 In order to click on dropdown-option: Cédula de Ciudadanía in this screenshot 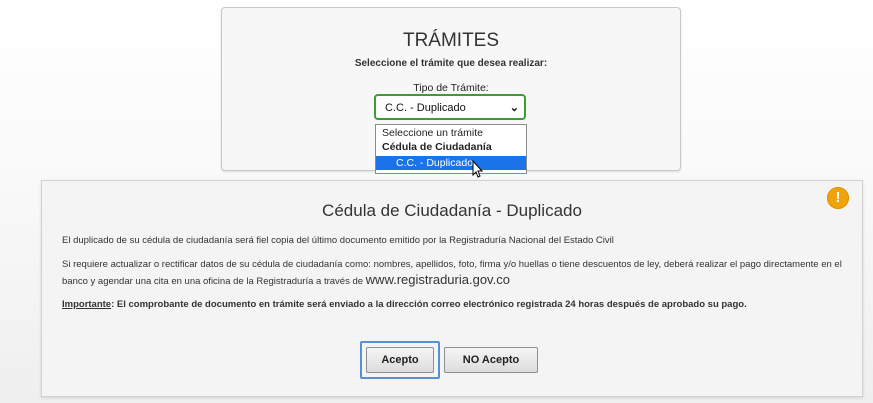, I will do `click(451, 147)`.